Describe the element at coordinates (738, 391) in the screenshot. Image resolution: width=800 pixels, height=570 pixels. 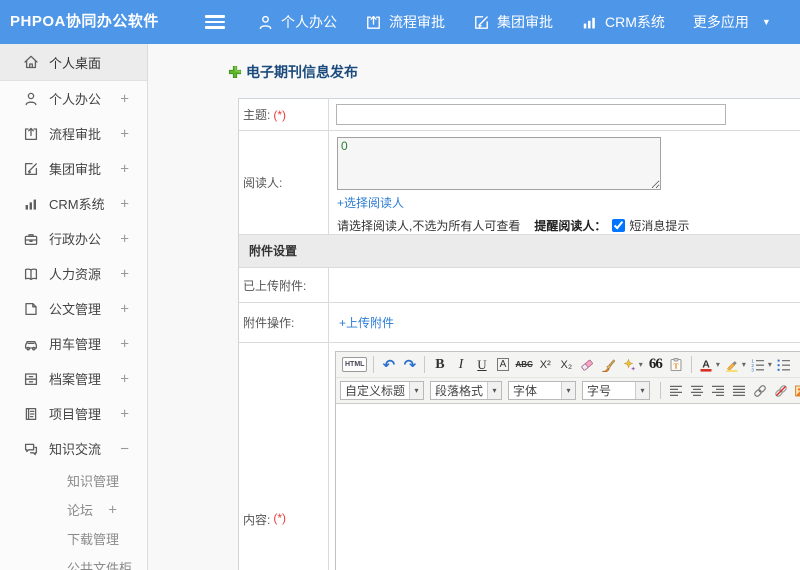
I see `align-justify-icon` at that location.